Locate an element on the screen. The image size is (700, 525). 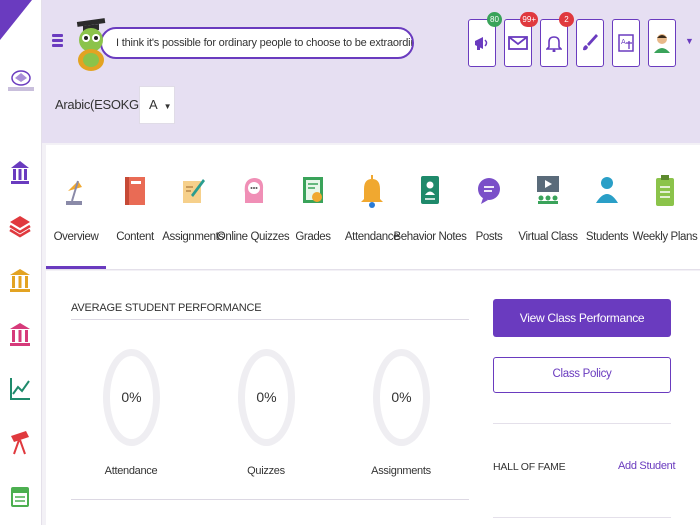
profile-button is located at coordinates (662, 43).